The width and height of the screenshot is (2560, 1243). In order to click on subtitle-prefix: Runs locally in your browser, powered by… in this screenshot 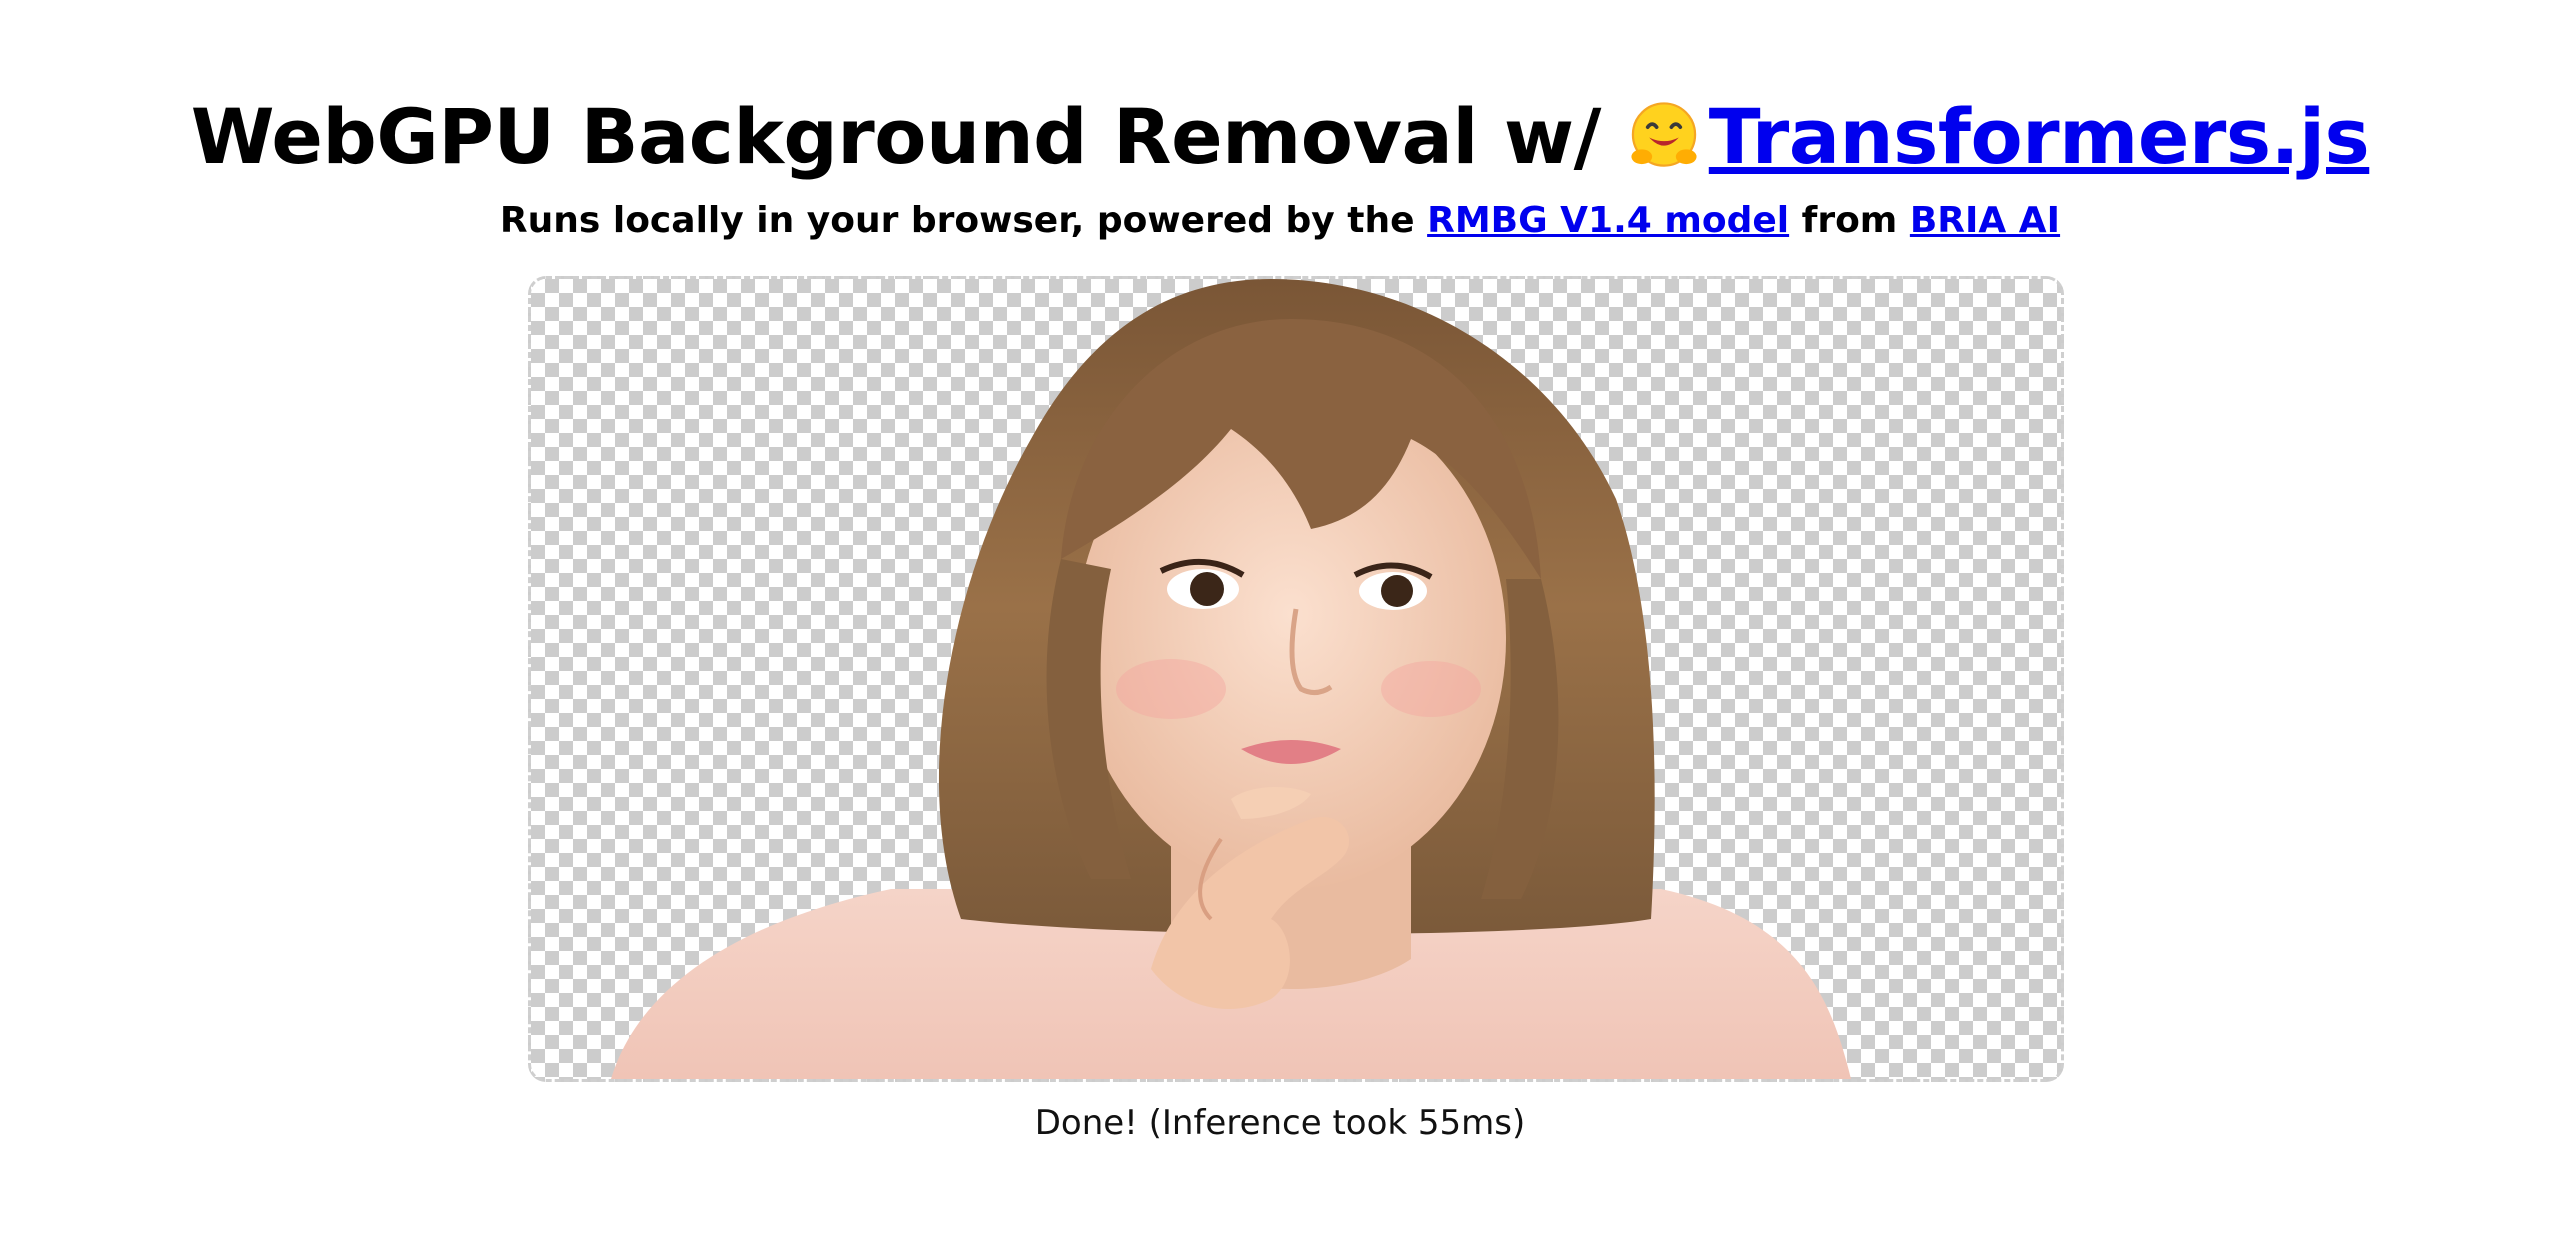, I will do `click(963, 220)`.